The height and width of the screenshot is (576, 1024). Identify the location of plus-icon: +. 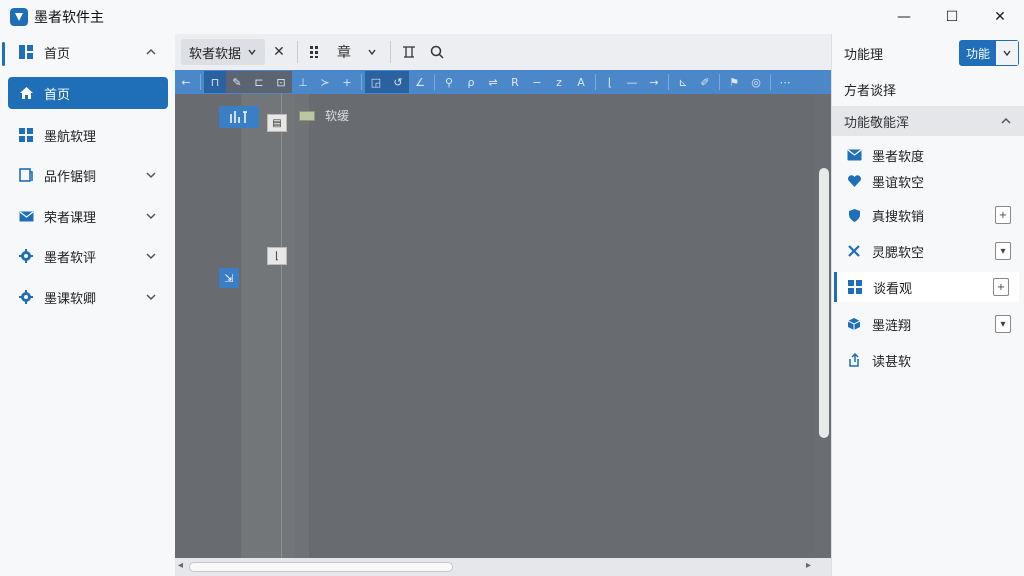
(347, 82).